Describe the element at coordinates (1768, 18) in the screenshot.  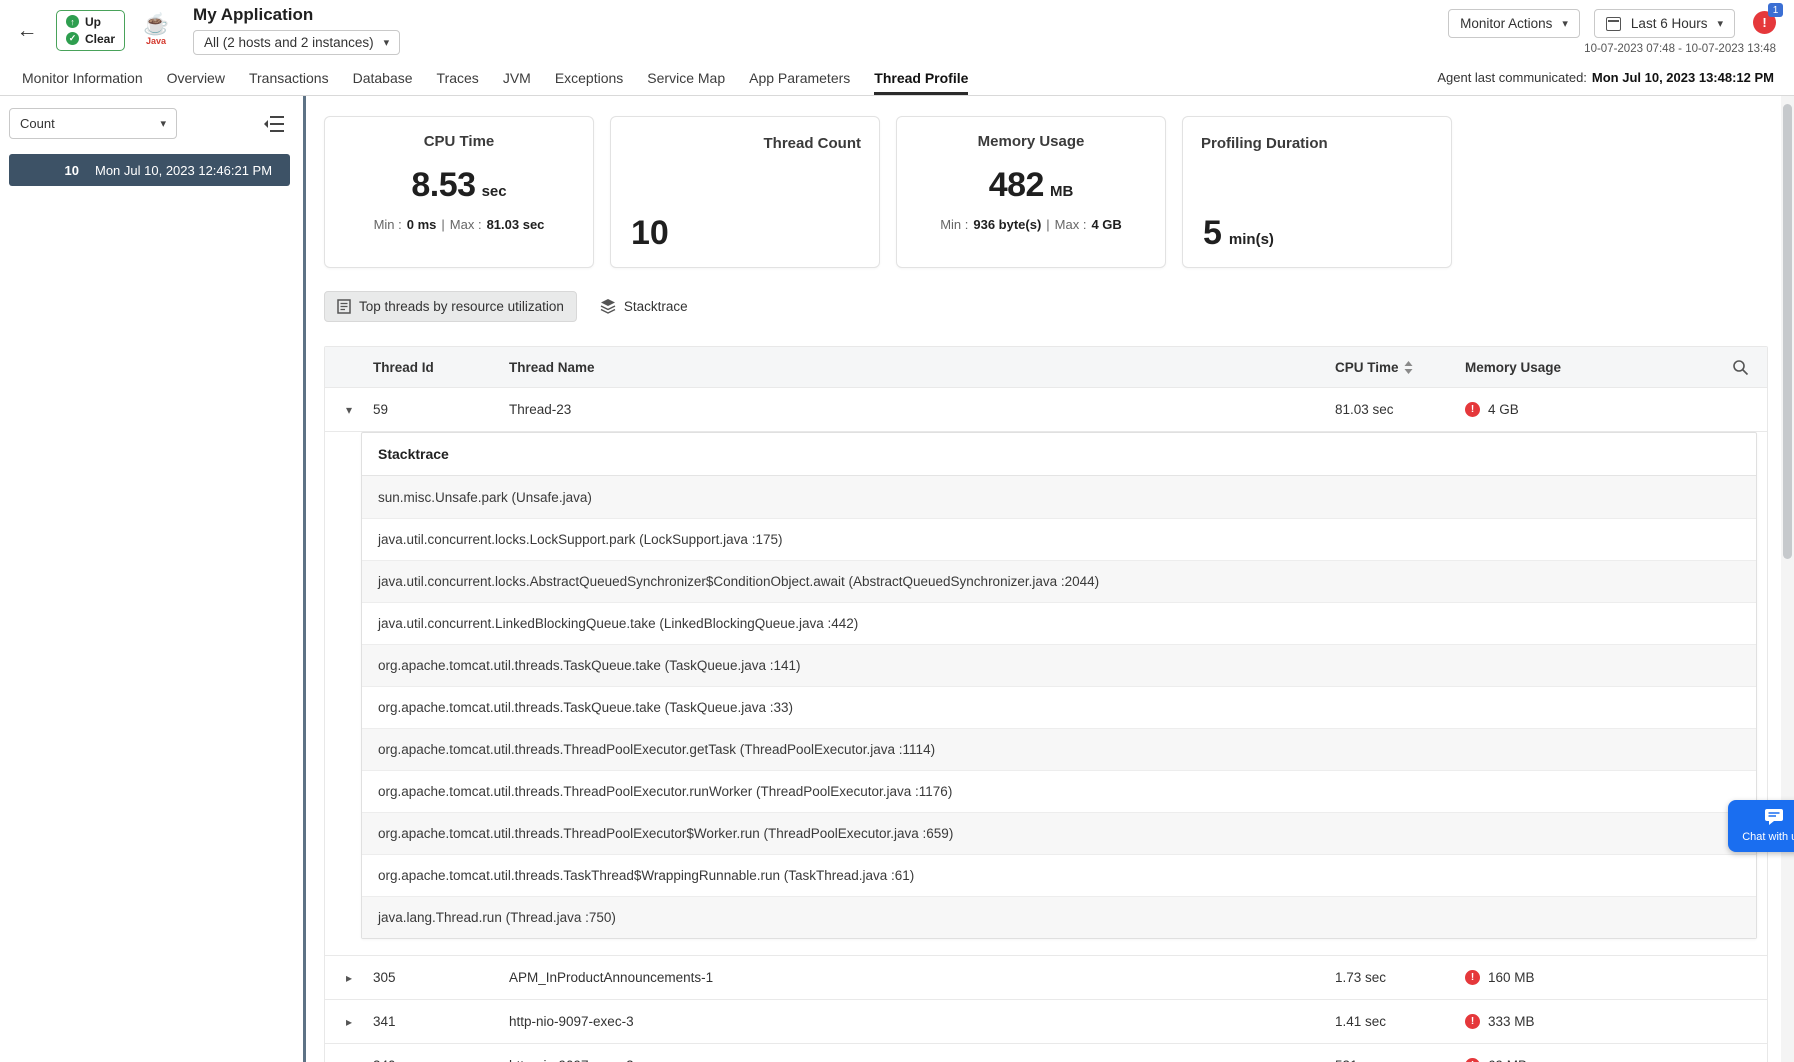
I see `alerts-control: ! 1` at that location.